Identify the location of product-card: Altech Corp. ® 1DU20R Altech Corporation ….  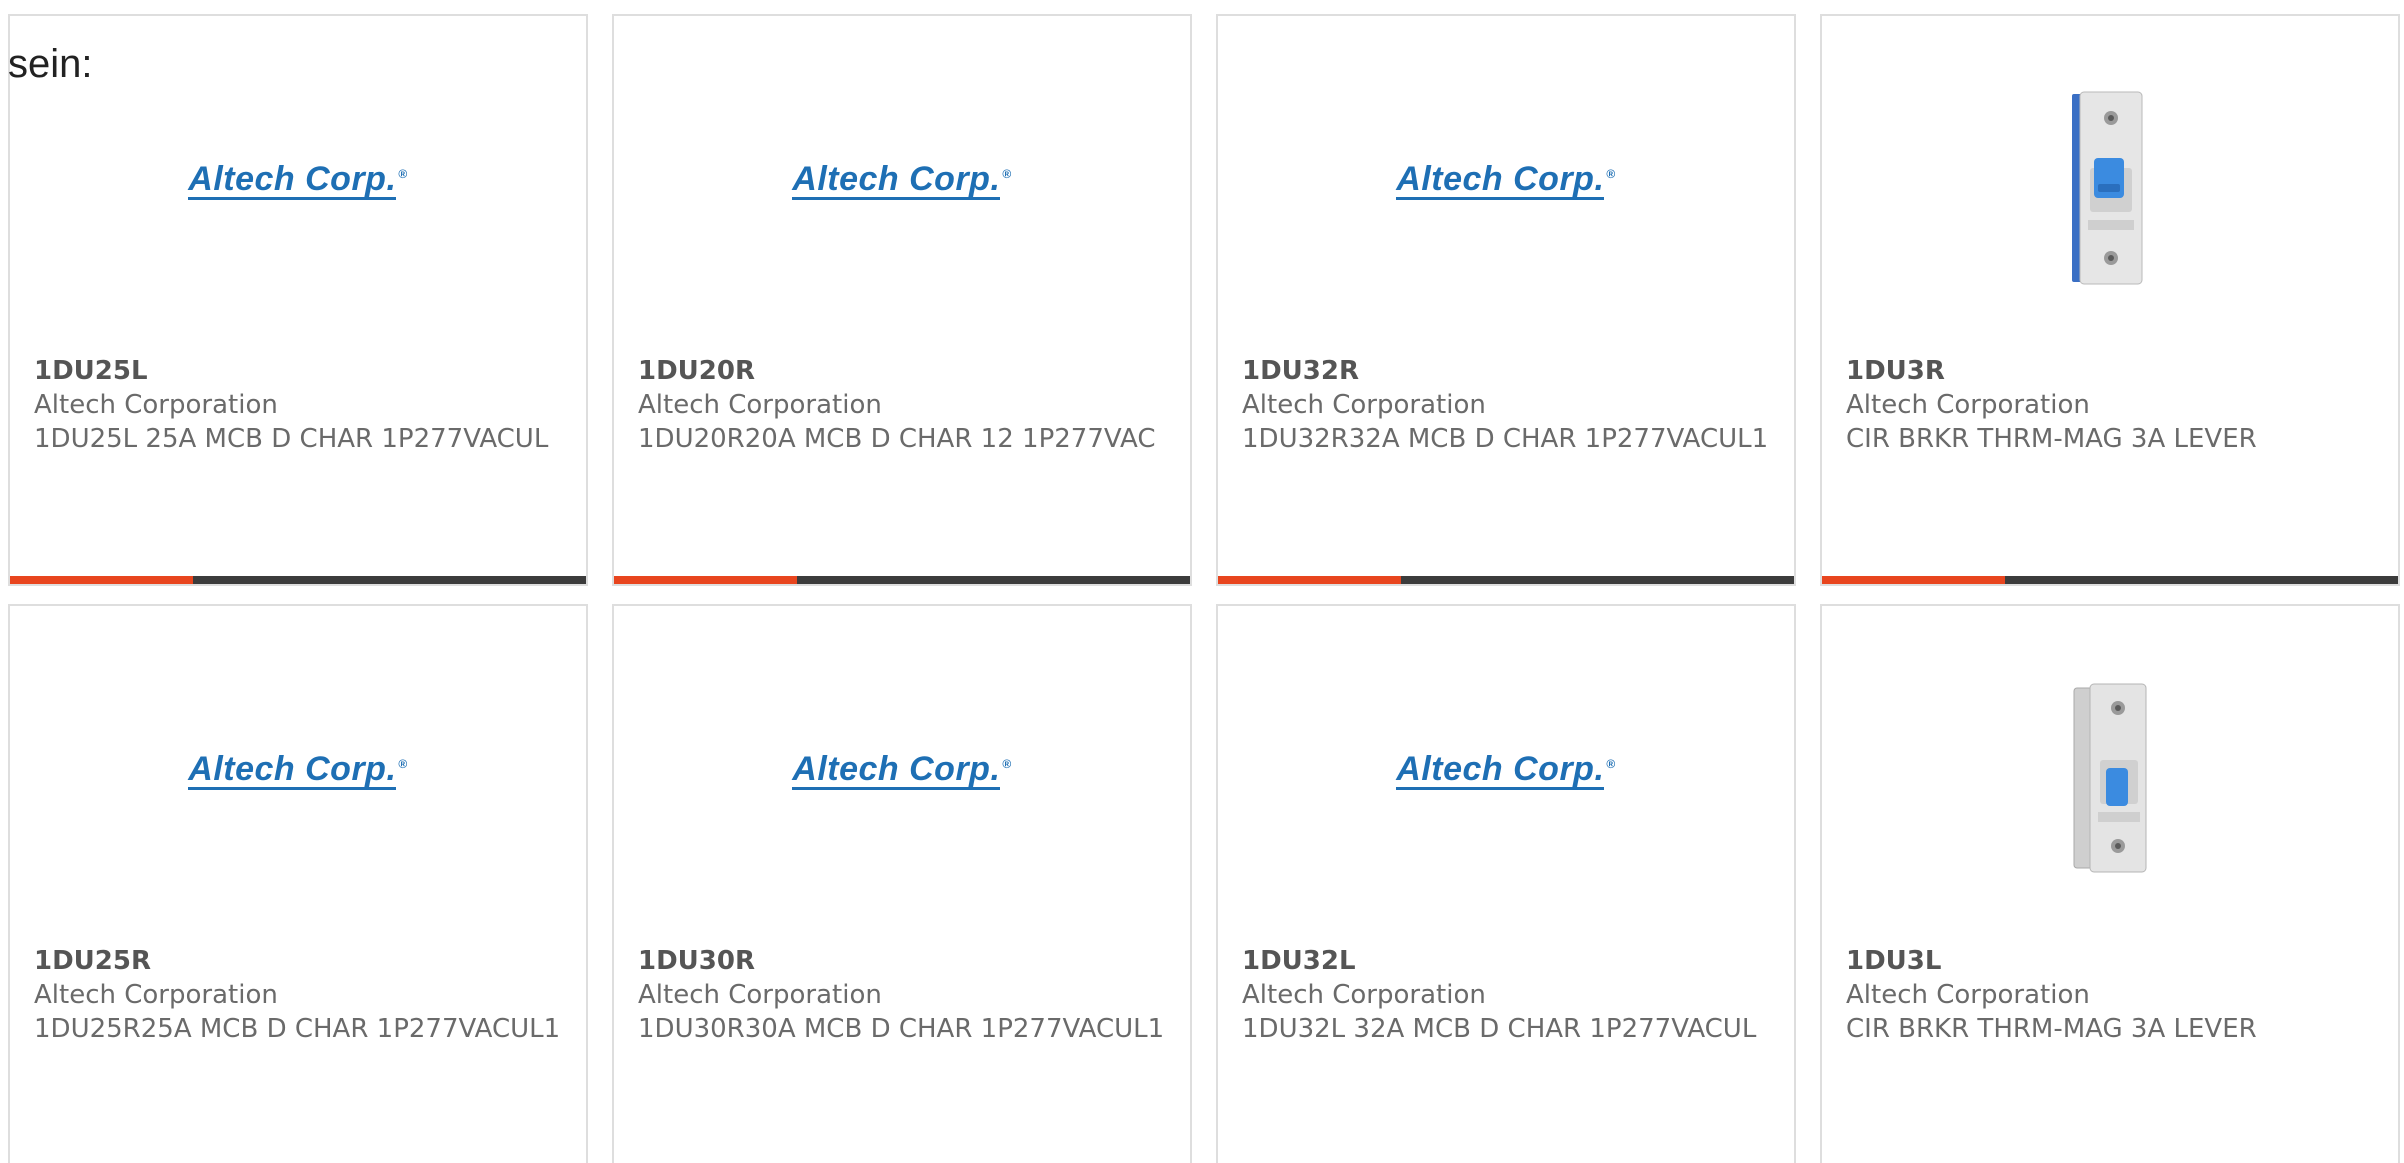
(902, 300).